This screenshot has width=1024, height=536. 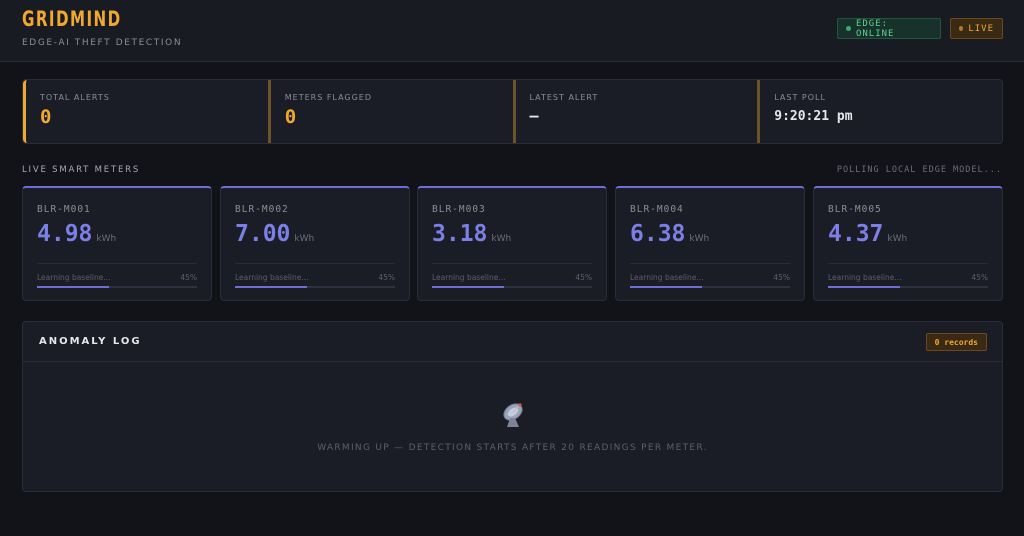 What do you see at coordinates (72, 19) in the screenshot?
I see `app-logo: GRIDMIND` at bounding box center [72, 19].